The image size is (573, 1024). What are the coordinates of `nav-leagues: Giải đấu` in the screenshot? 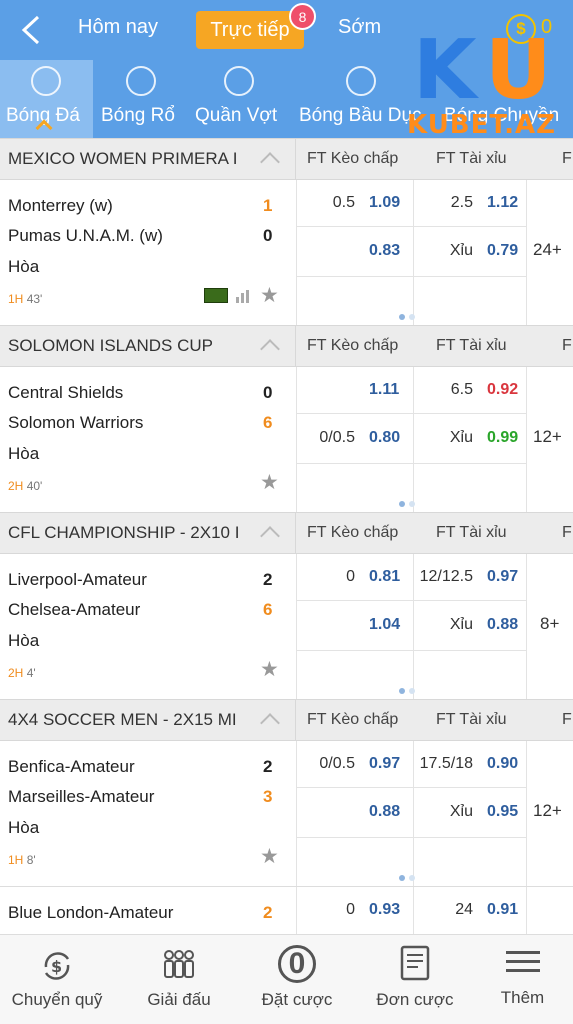 It's located at (179, 979).